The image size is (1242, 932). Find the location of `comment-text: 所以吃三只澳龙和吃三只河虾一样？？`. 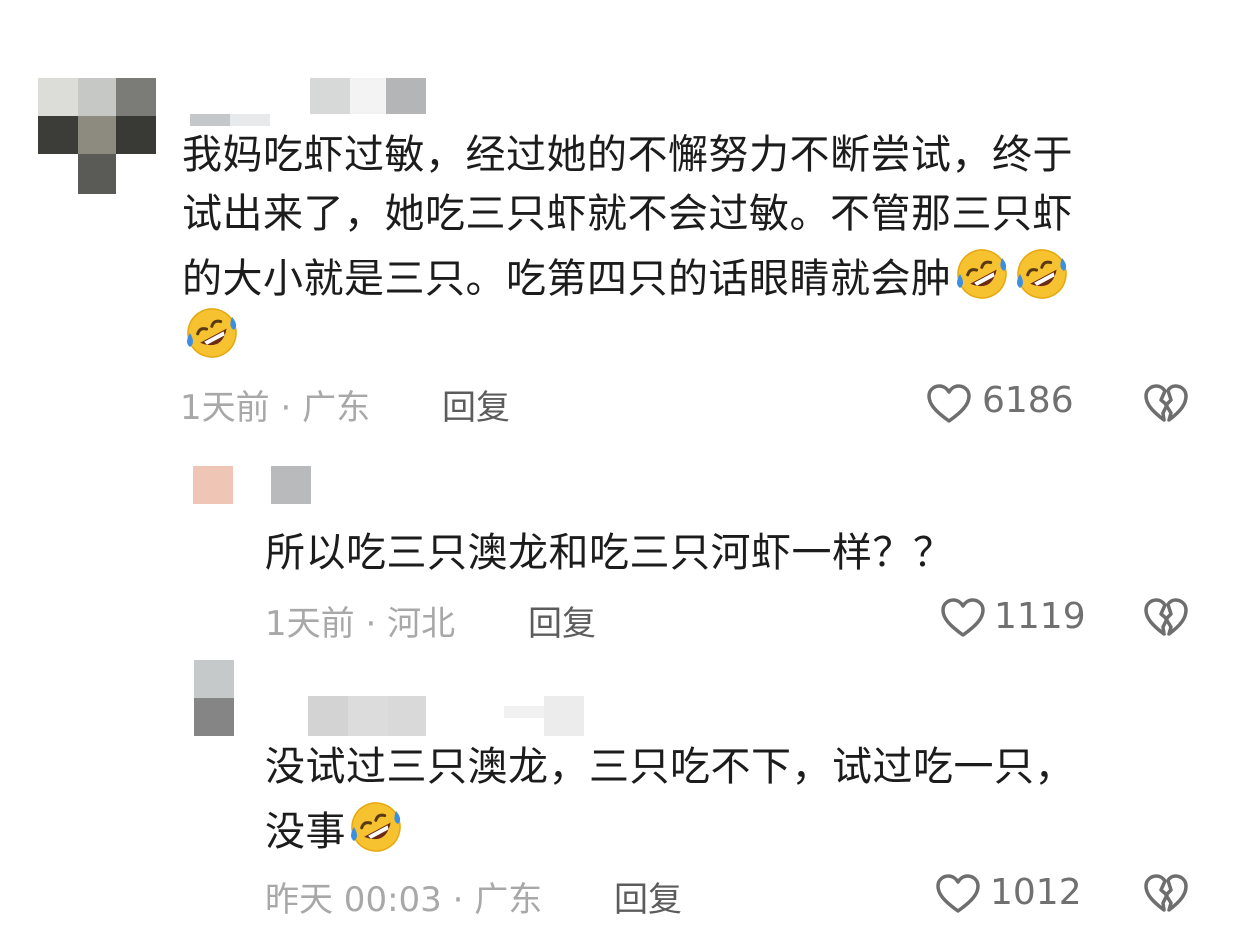

comment-text: 所以吃三只澳龙和吃三只河虾一样？？ is located at coordinates (609, 553).